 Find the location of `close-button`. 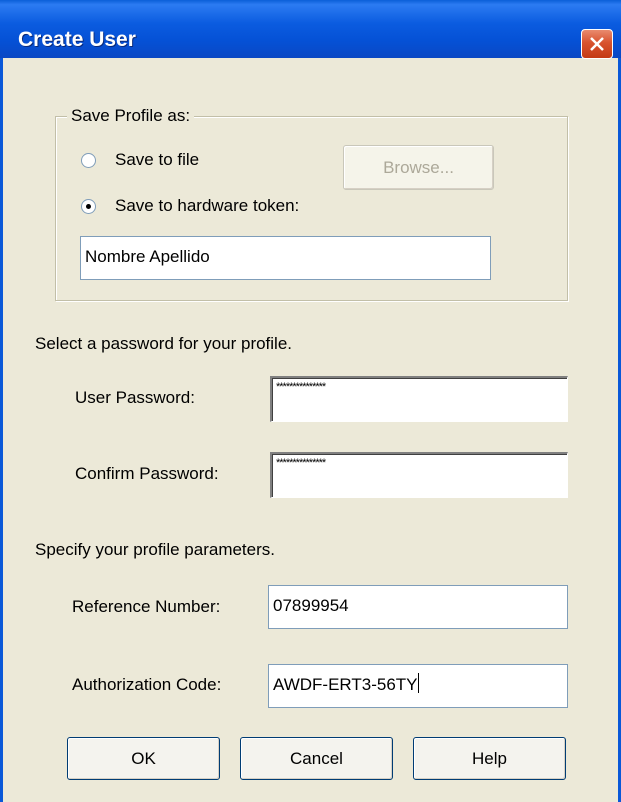

close-button is located at coordinates (597, 44).